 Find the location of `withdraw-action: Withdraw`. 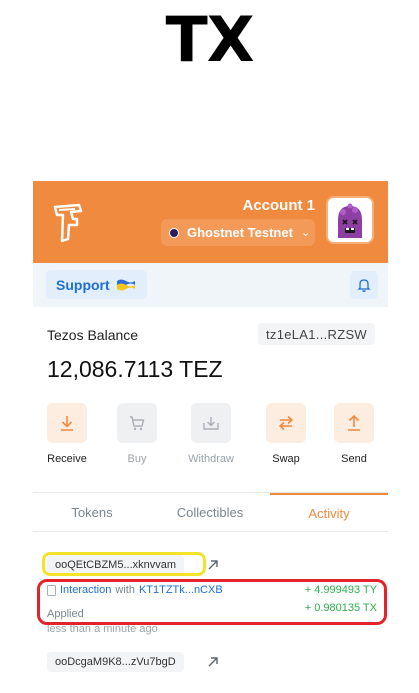

withdraw-action: Withdraw is located at coordinates (211, 434).